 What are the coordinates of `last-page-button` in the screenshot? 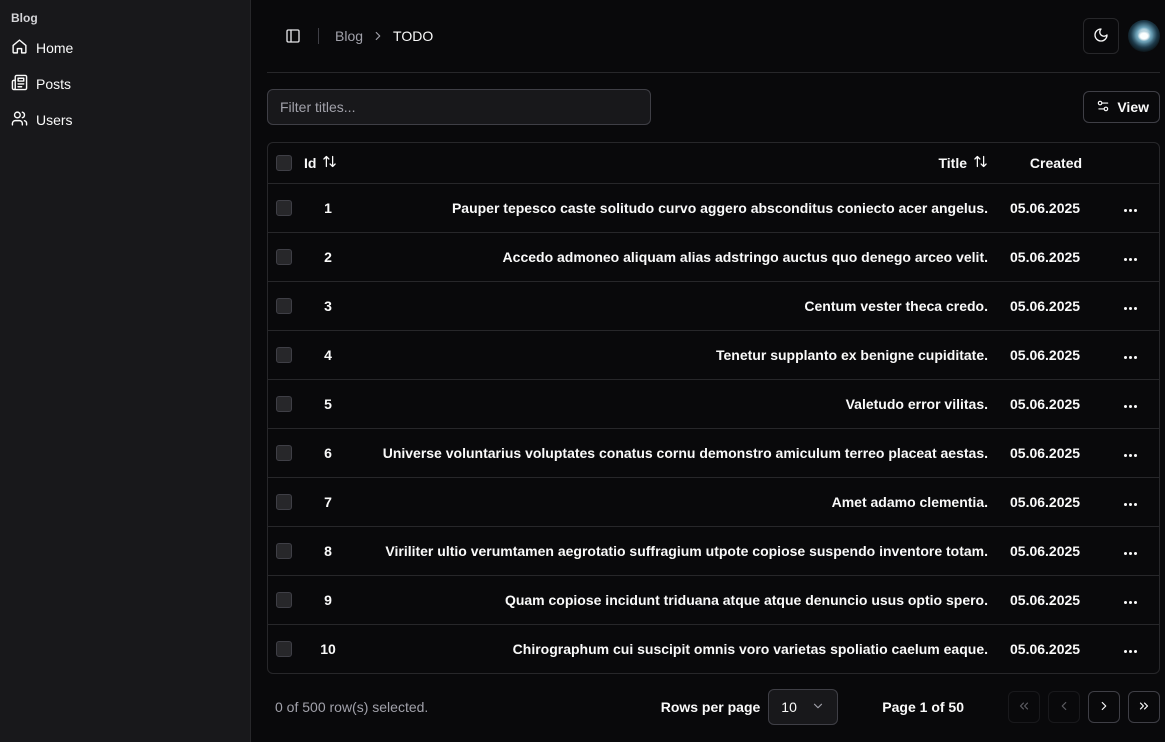 It's located at (1144, 707).